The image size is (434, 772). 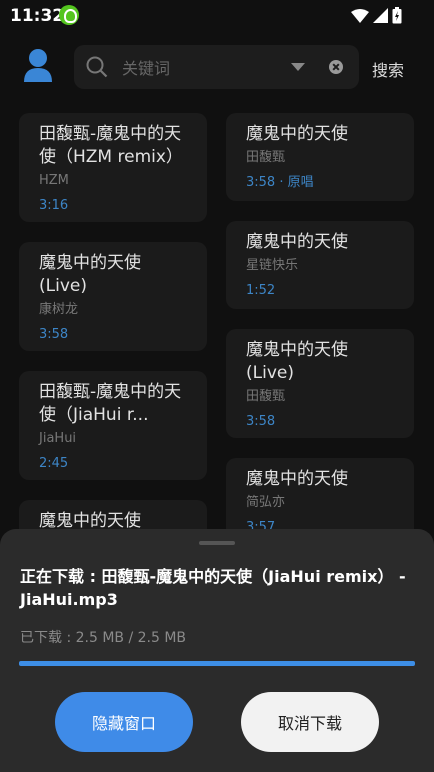 I want to click on search-box, so click(x=216, y=67).